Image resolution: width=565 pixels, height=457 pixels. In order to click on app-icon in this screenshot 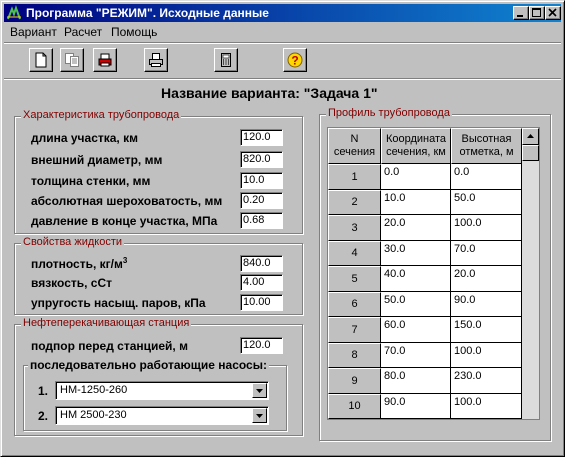, I will do `click(14, 12)`.